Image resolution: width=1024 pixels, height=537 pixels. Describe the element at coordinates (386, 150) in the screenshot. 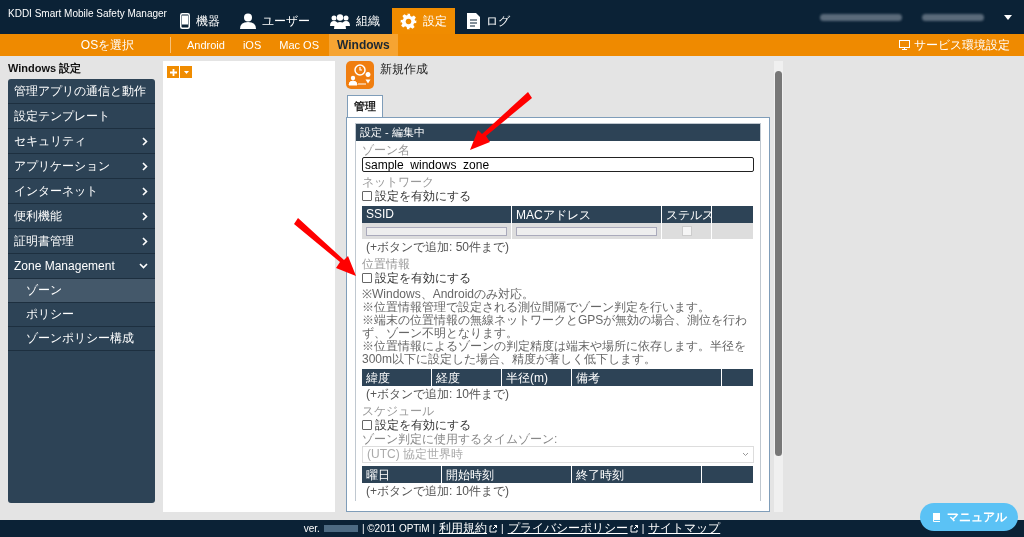

I see `field-label: ゾーン名` at that location.